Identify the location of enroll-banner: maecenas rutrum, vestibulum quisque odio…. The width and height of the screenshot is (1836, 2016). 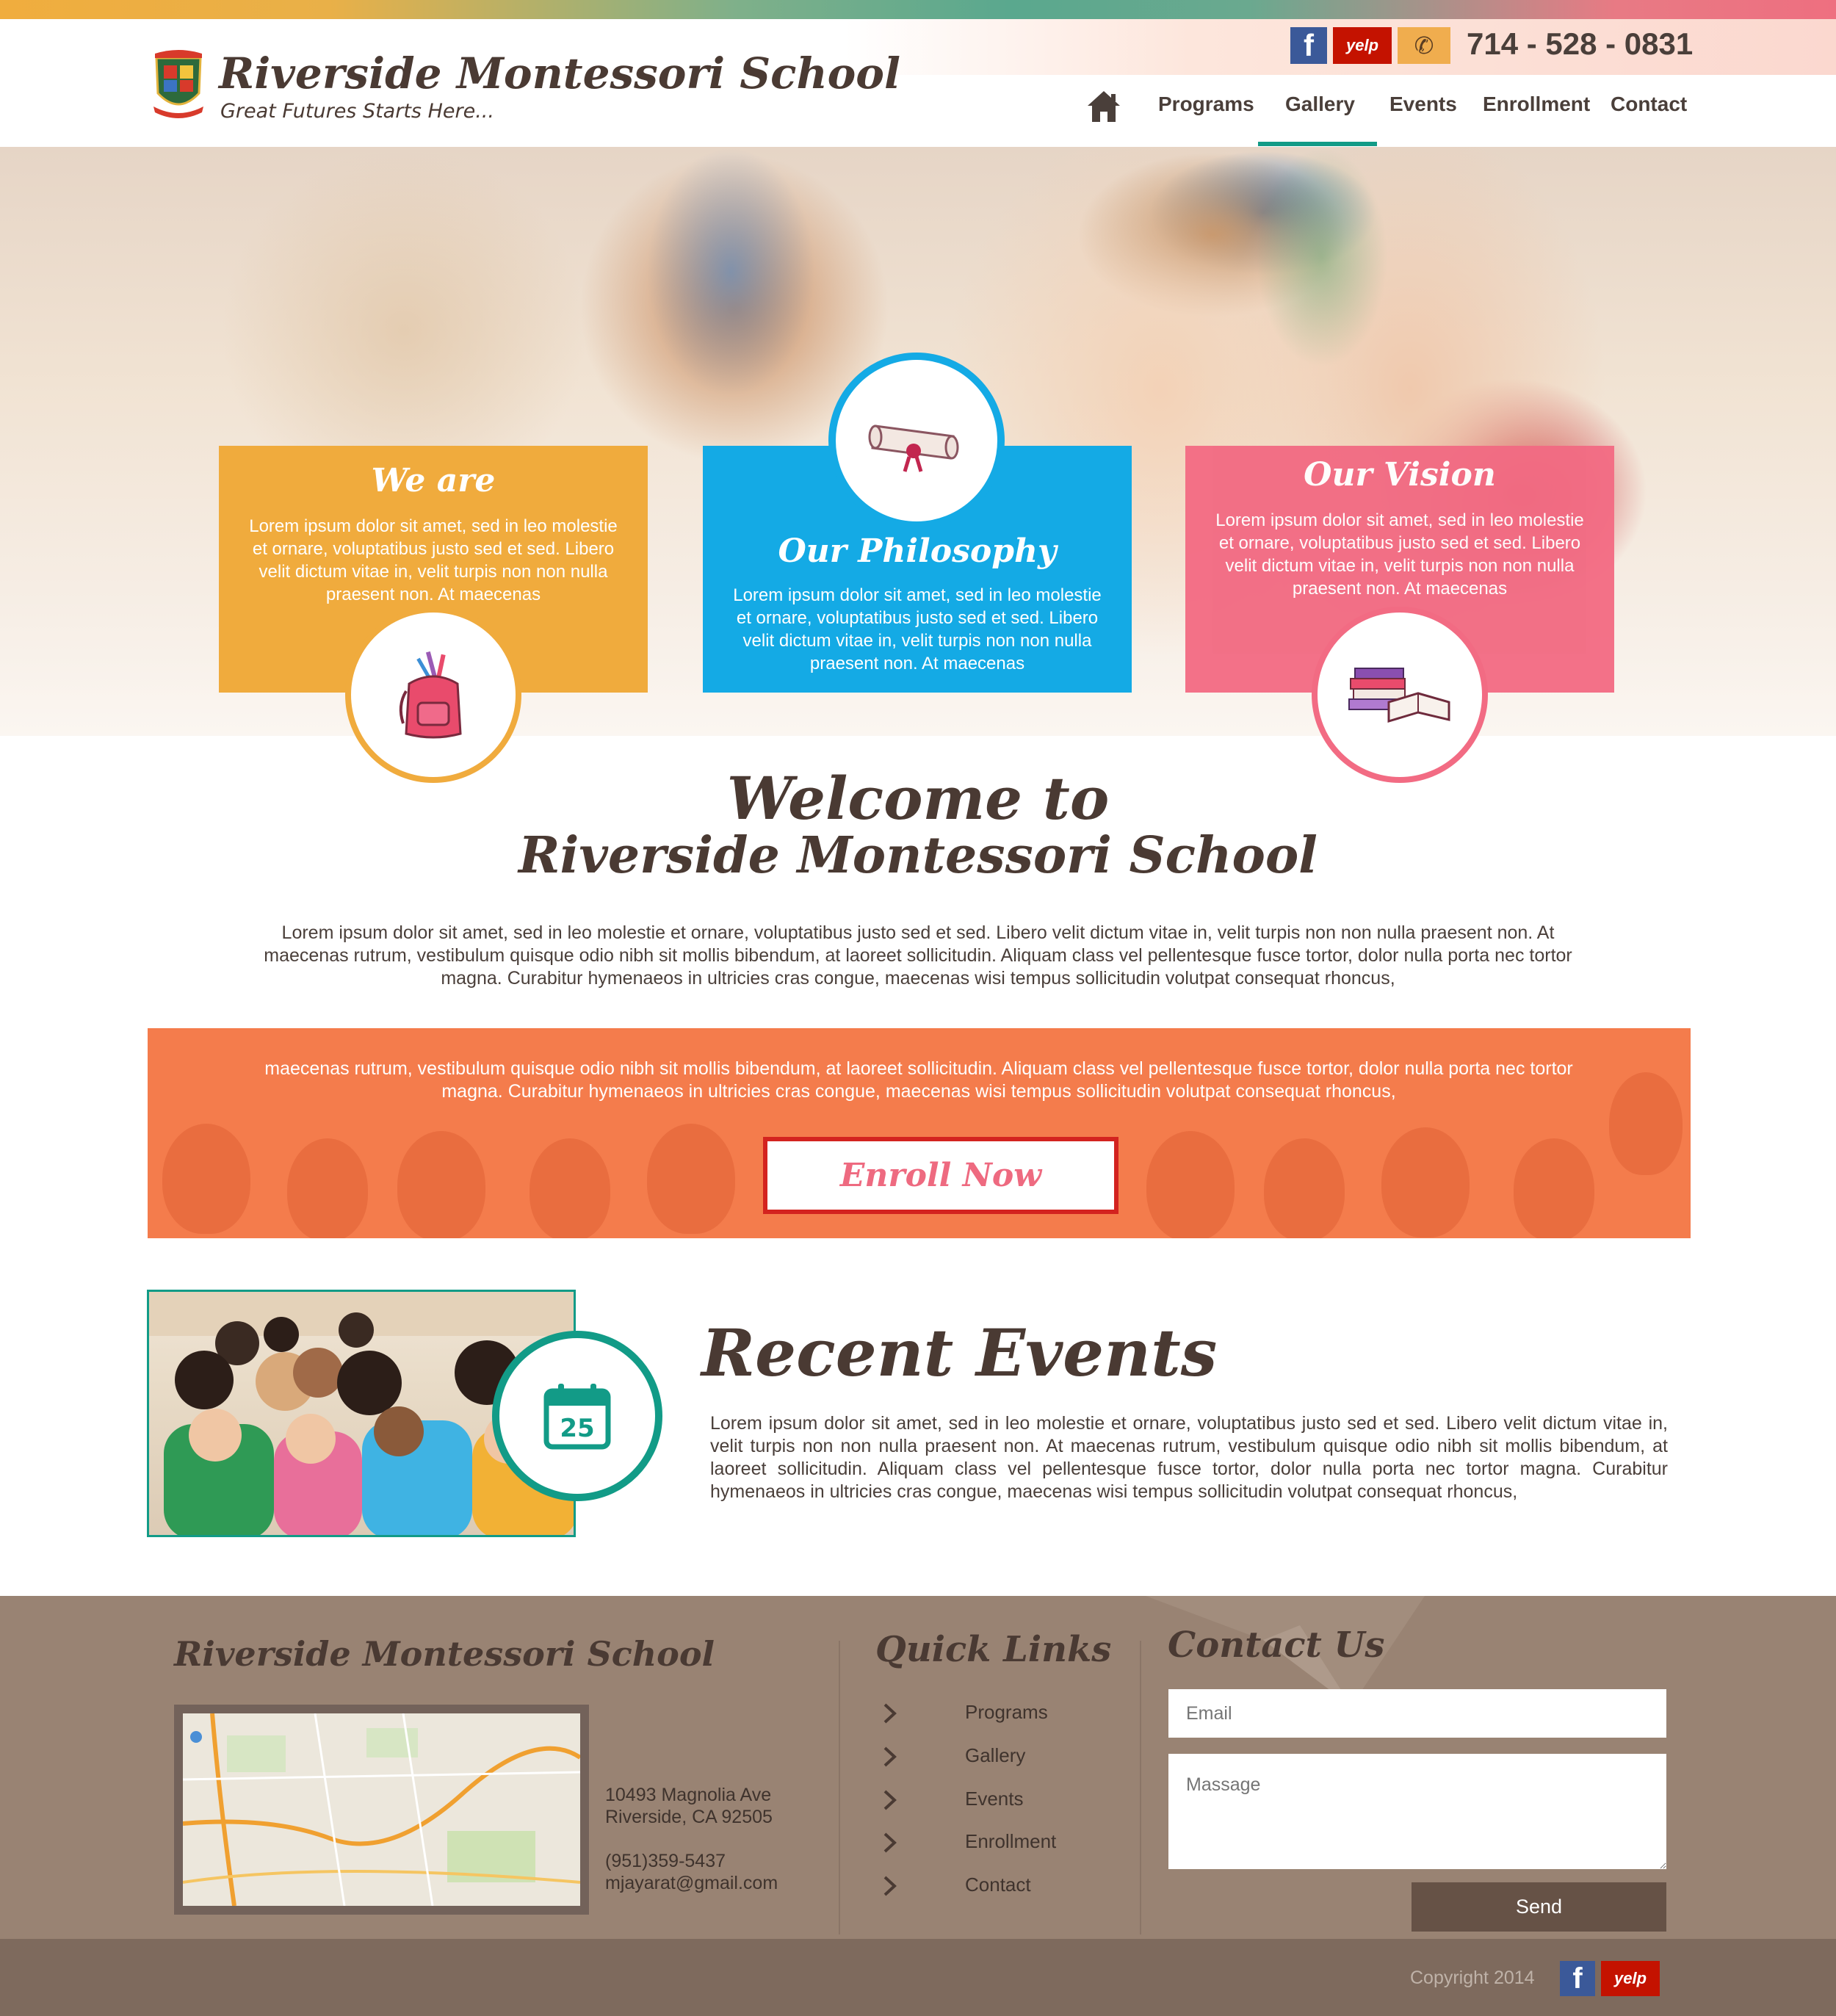
(920, 1133).